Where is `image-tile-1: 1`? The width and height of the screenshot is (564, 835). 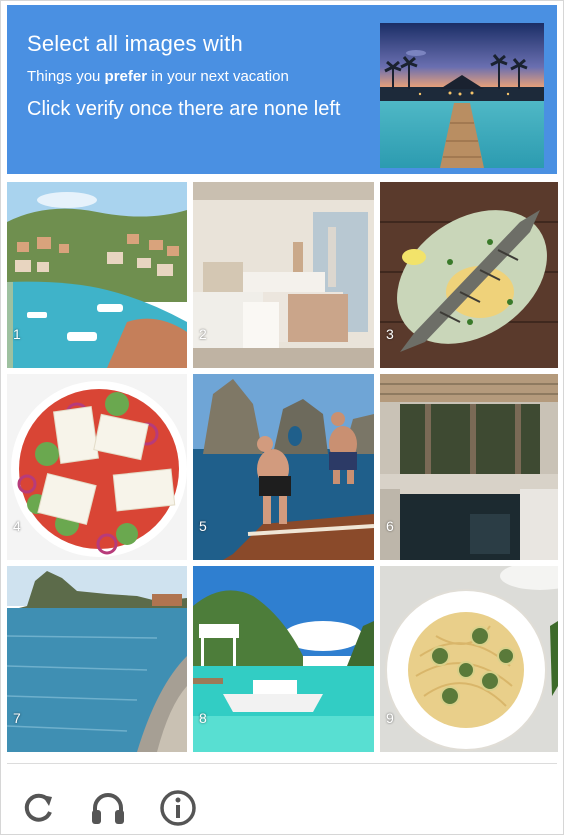
image-tile-1: 1 is located at coordinates (97, 275).